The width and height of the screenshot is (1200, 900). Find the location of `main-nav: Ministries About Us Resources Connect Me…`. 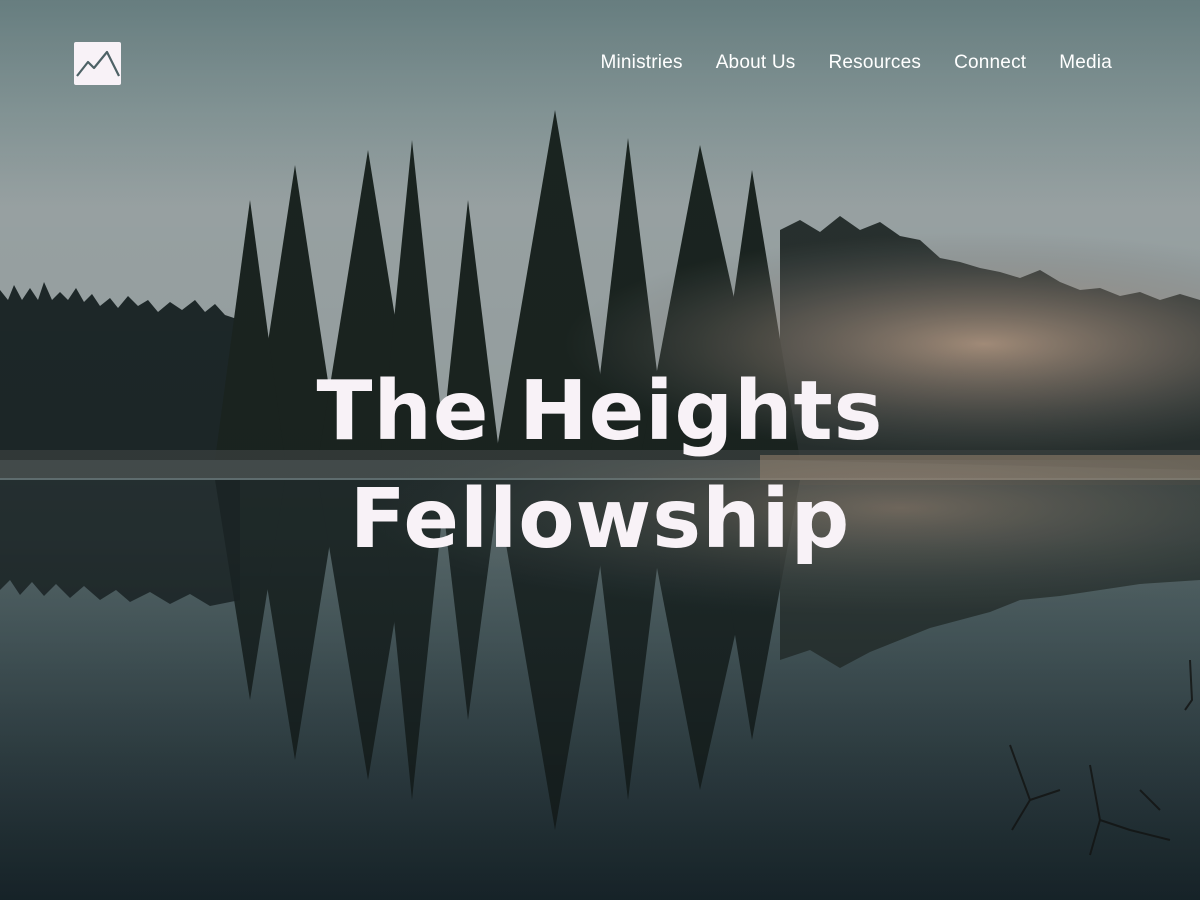

main-nav: Ministries About Us Resources Connect Me… is located at coordinates (856, 63).